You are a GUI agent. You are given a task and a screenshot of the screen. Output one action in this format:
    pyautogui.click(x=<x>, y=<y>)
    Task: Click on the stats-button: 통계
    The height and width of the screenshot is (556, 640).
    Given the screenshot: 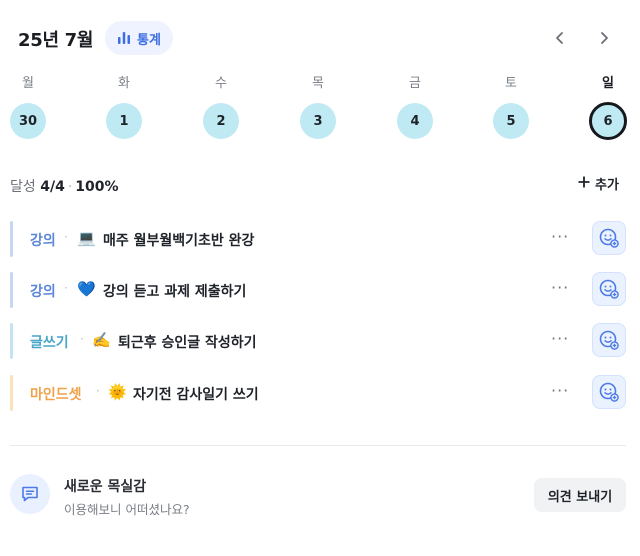 What is the action you would take?
    pyautogui.click(x=139, y=38)
    